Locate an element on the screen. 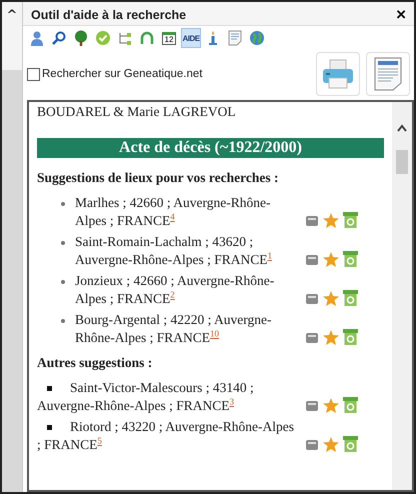  toolbar-button: AIDE is located at coordinates (191, 38).